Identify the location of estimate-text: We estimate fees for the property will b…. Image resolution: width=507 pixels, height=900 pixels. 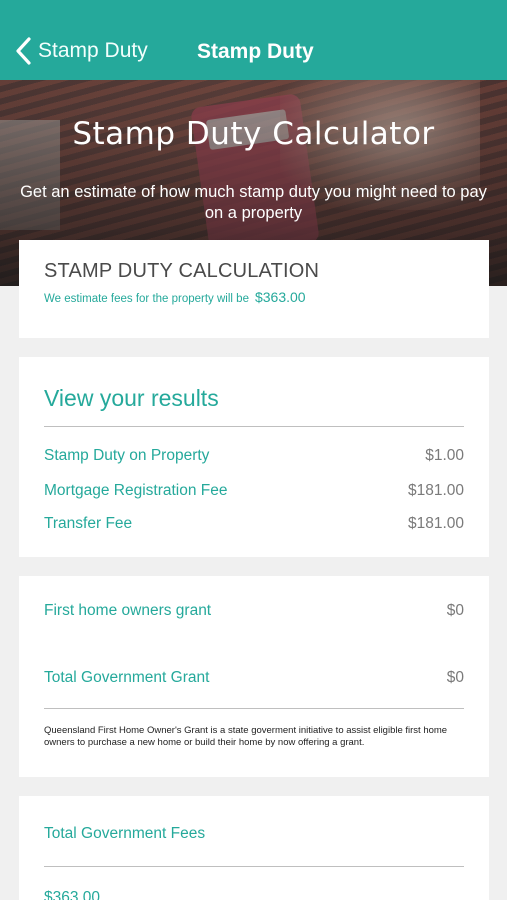
(146, 299).